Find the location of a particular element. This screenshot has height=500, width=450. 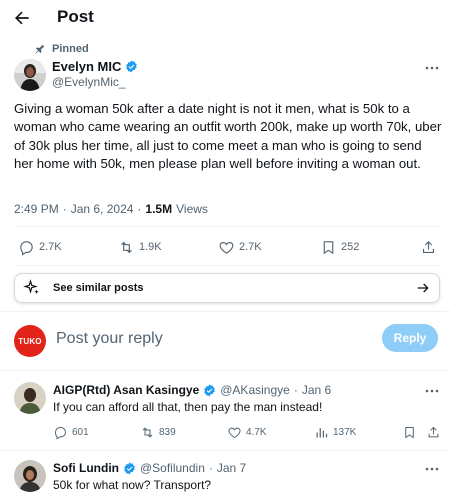

pinned-label: Pinned is located at coordinates (70, 49).